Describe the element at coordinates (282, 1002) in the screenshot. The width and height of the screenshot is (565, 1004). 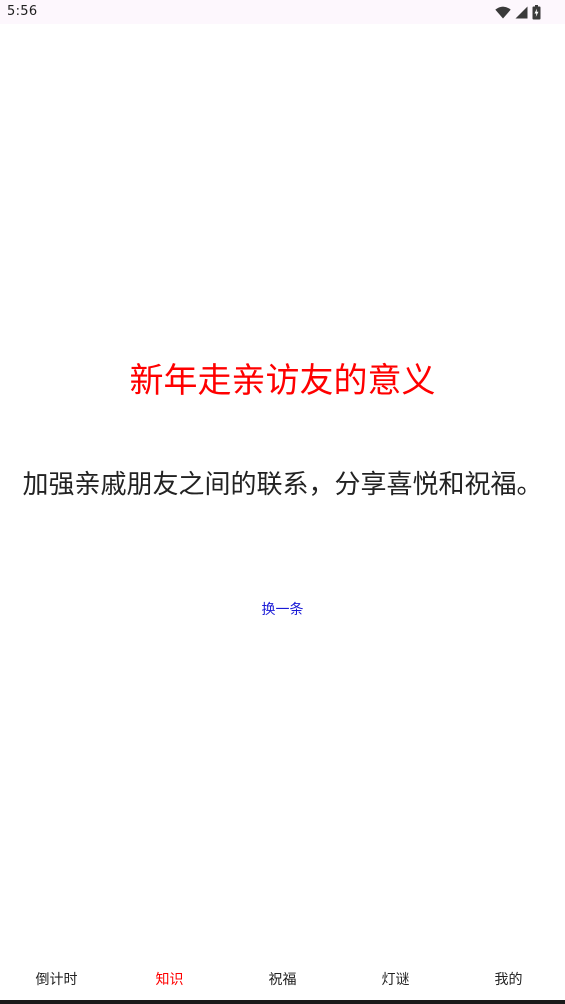
I see `gesture-bar` at that location.